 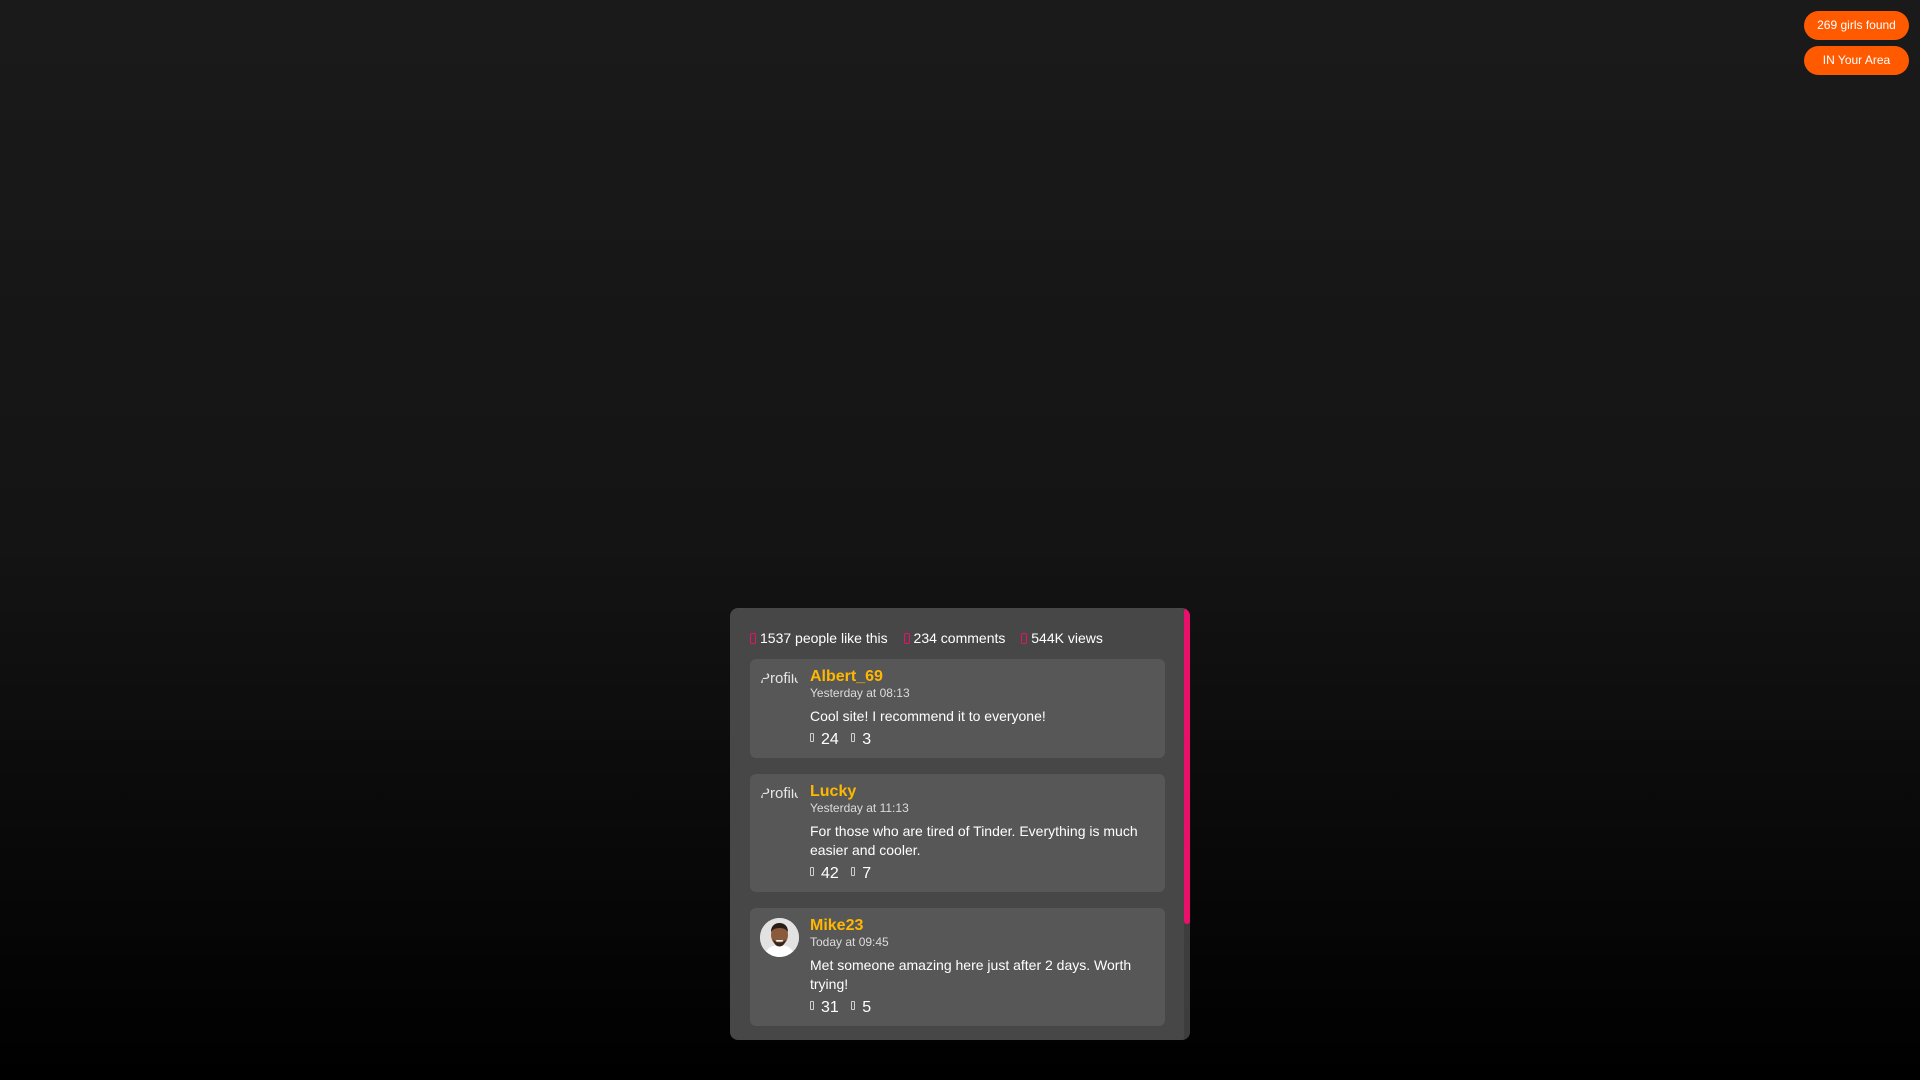 What do you see at coordinates (959, 638) in the screenshot?
I see `comments-stat-label: 234 comments` at bounding box center [959, 638].